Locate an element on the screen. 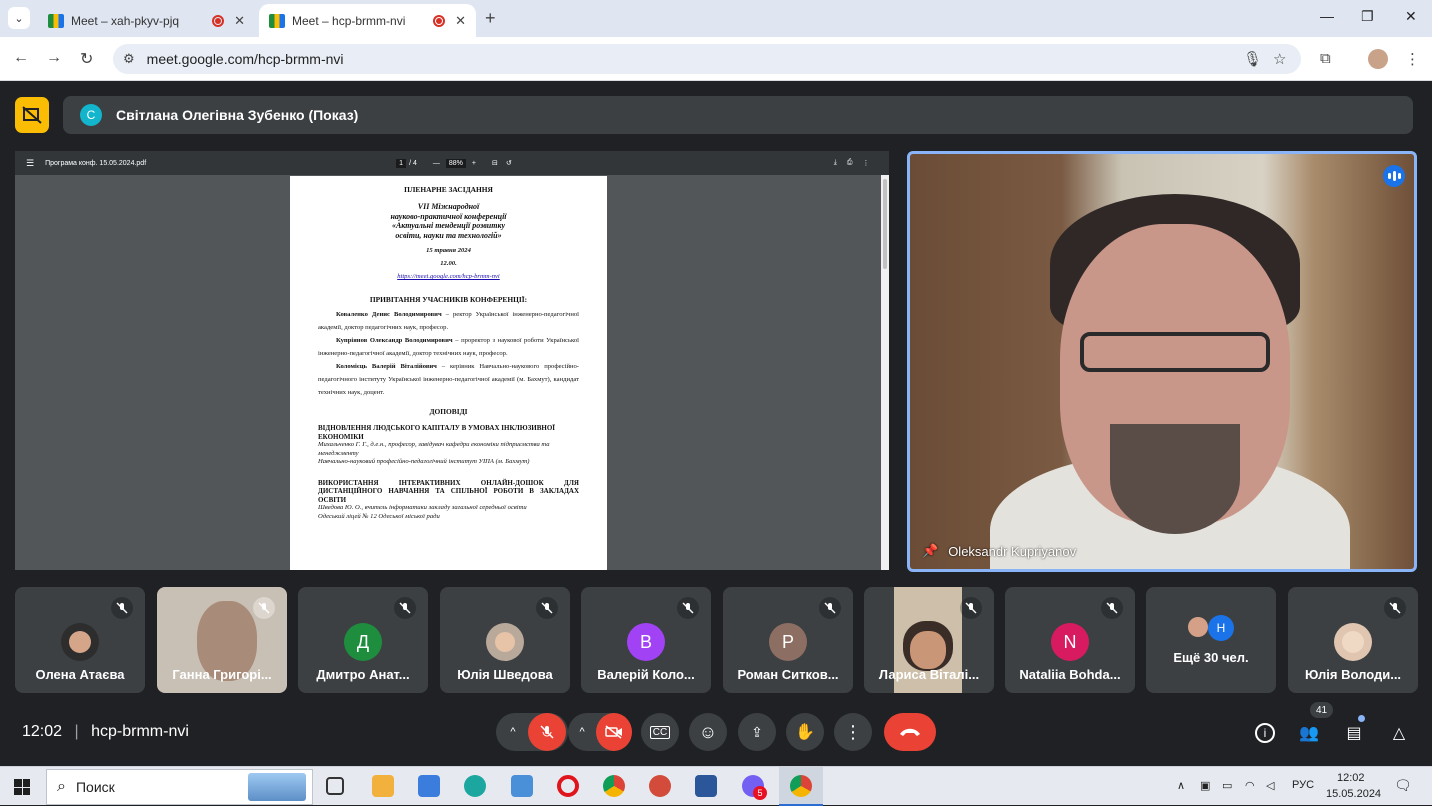  opera-icon is located at coordinates (568, 786).